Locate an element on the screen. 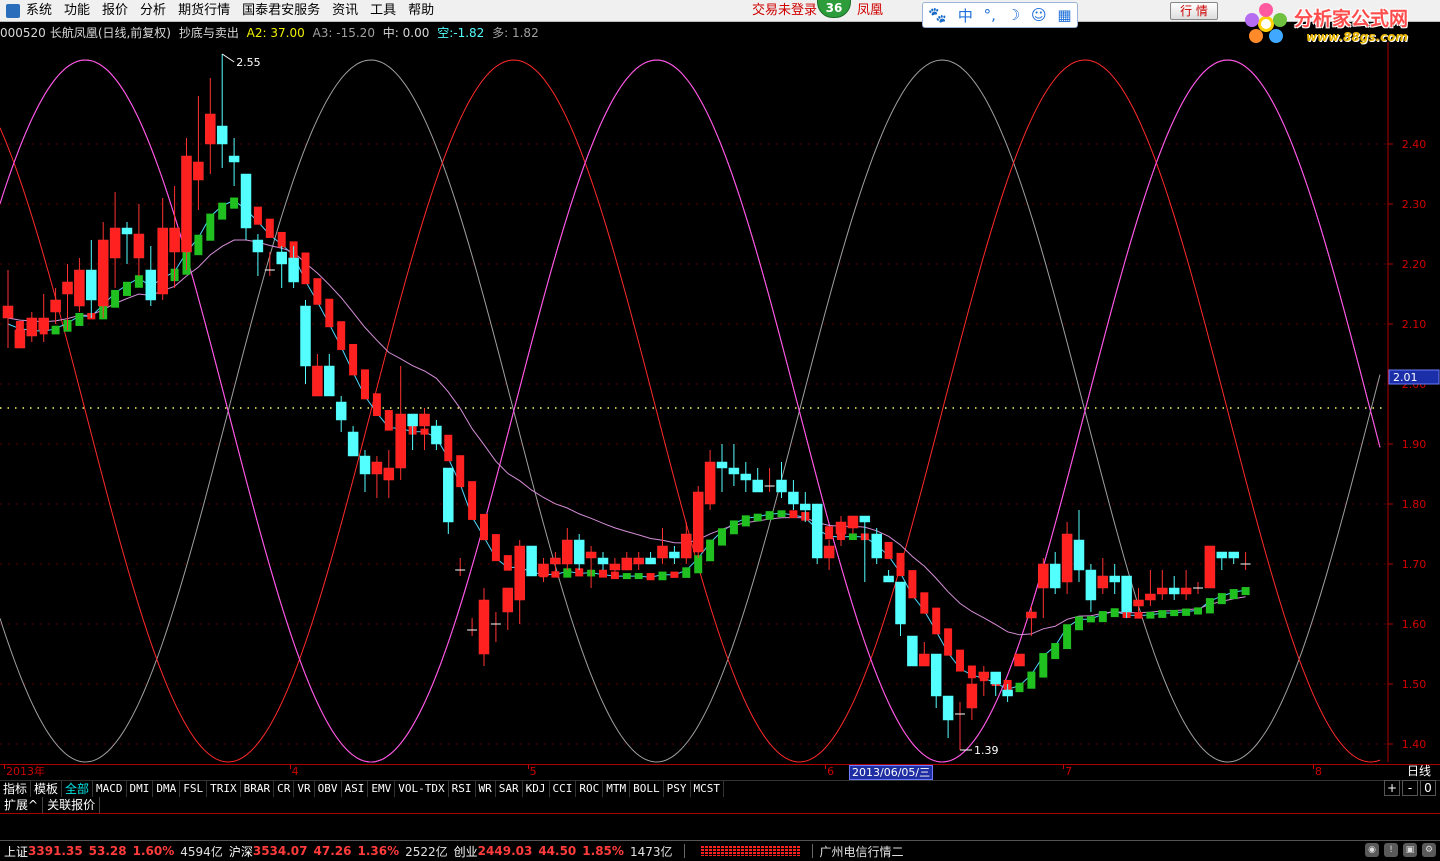 The image size is (1440, 861). indicator-tab-trix: TRIX is located at coordinates (224, 789).